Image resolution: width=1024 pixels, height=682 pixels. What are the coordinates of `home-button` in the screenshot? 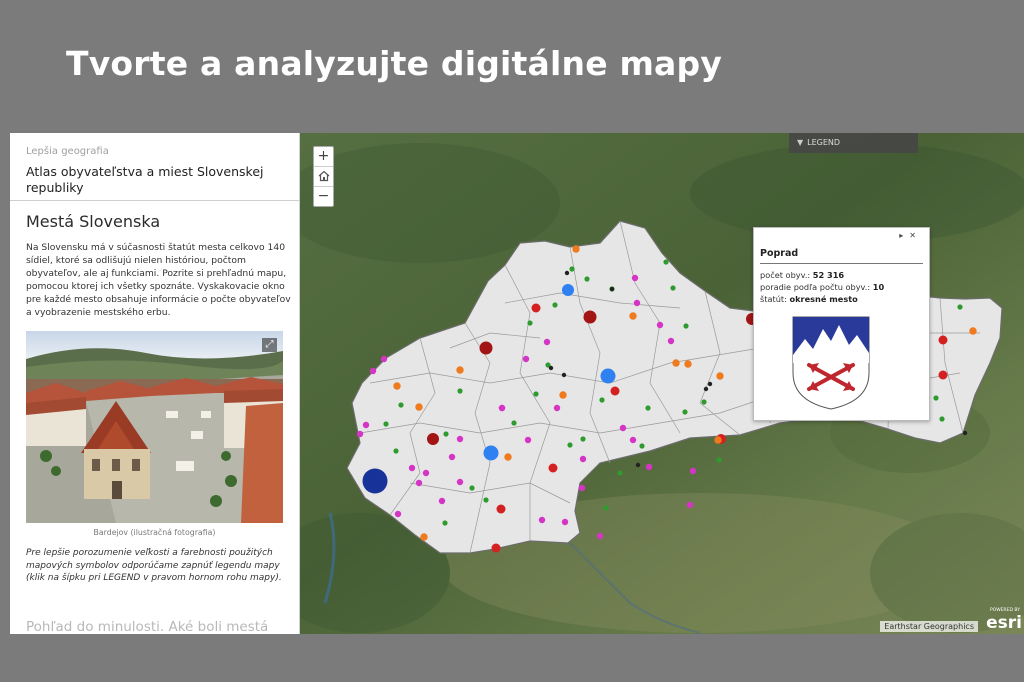 It's located at (323, 177).